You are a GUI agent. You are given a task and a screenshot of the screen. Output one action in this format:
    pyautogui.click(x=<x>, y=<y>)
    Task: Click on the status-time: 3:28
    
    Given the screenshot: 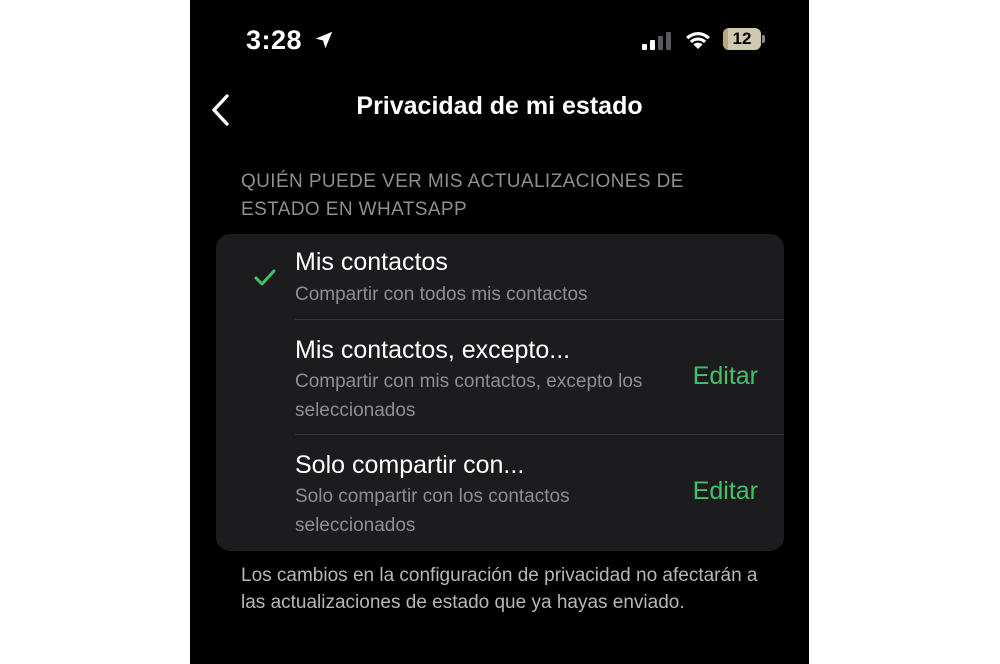 What is the action you would take?
    pyautogui.click(x=274, y=40)
    